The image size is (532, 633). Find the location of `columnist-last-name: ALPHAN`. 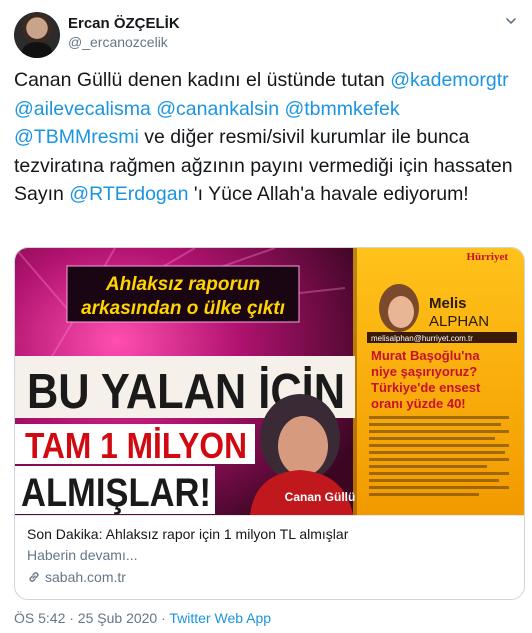

columnist-last-name: ALPHAN is located at coordinates (459, 321).